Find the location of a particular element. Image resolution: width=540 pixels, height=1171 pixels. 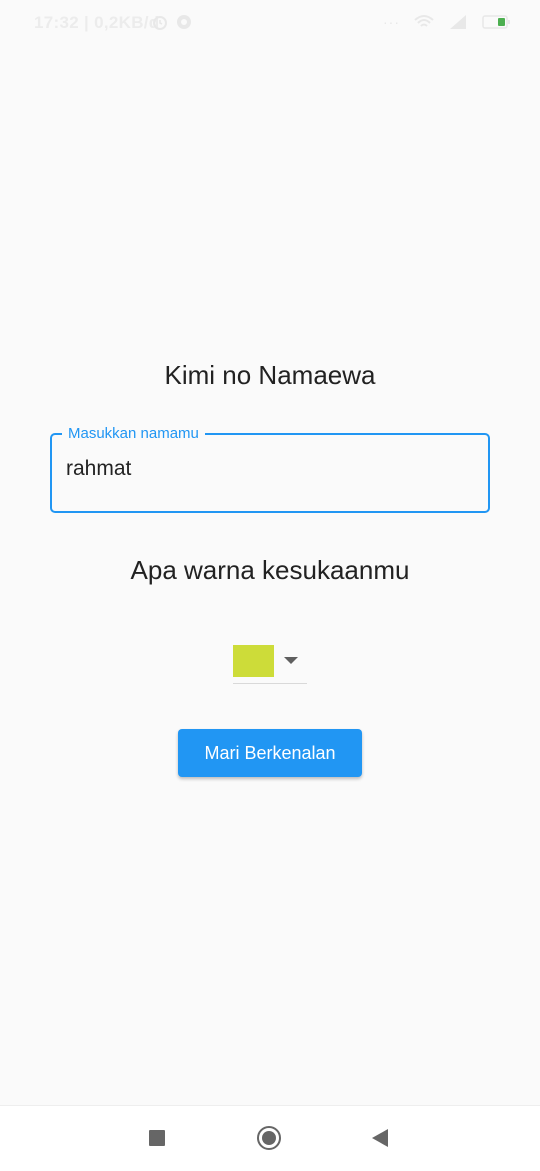

color-prompt: Apa warna kesukaanmu is located at coordinates (270, 570).